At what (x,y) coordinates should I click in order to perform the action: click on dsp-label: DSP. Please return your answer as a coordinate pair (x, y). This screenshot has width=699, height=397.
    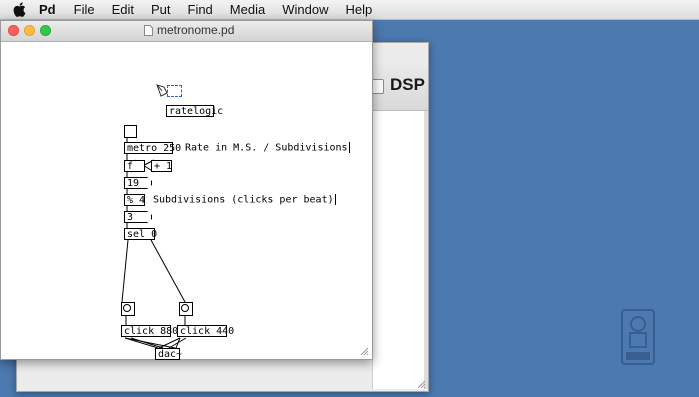
    Looking at the image, I should click on (407, 84).